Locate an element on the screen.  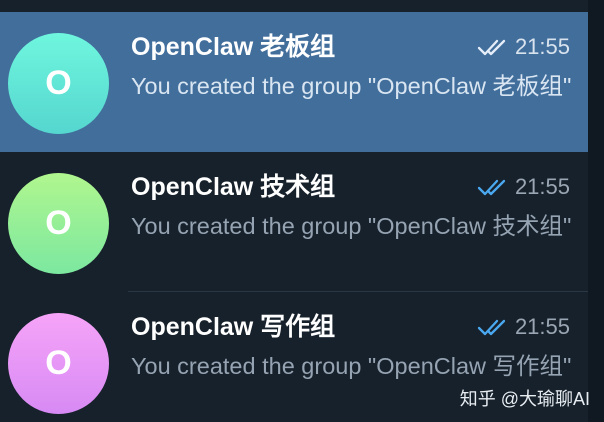
chat-preview: You created the group "OpenClaw 老板组" is located at coordinates (351, 86).